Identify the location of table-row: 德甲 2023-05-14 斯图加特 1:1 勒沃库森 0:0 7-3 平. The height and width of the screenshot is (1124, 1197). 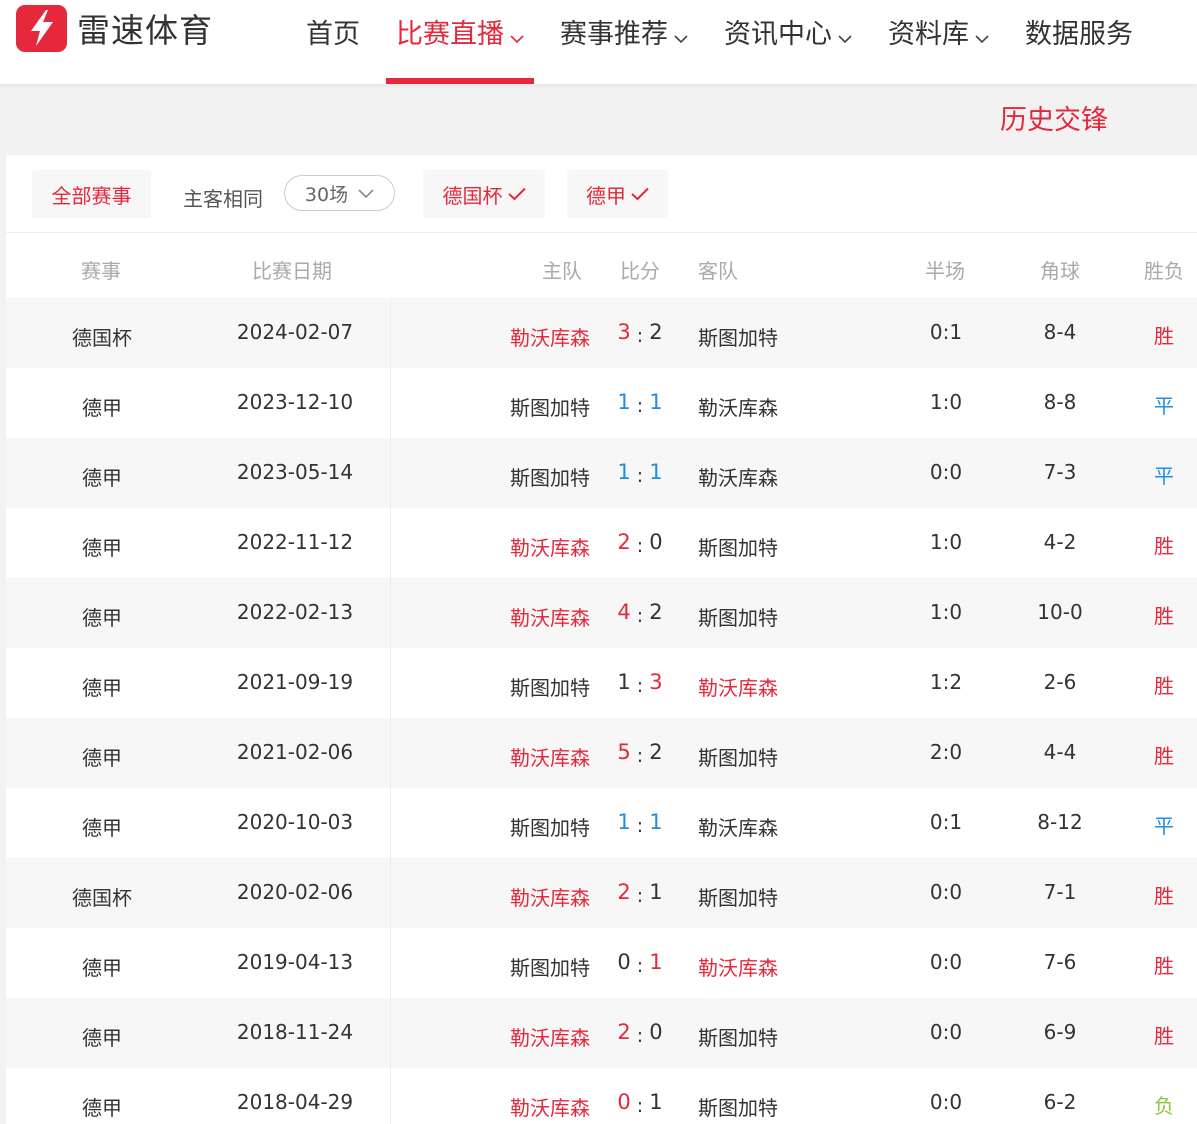
(601, 473).